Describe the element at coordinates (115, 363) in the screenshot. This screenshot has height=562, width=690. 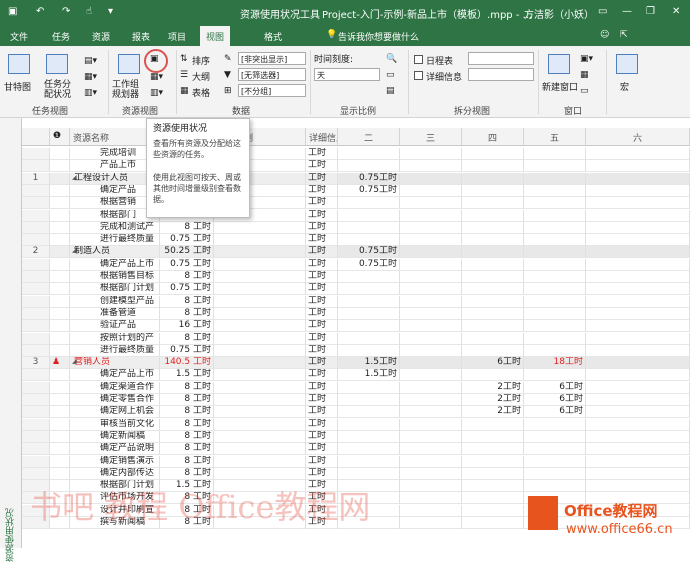
I see `resource-name-cell: 营销人员` at that location.